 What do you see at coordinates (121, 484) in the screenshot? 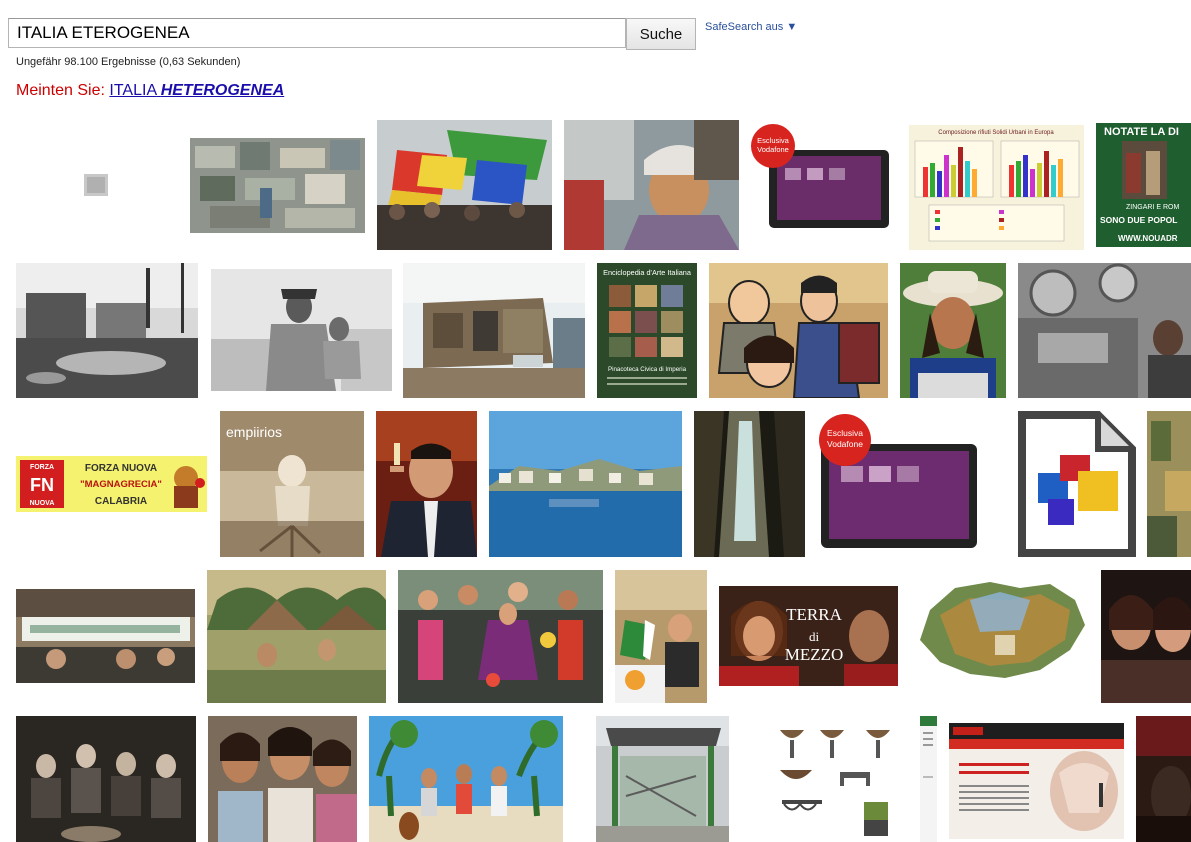
I see `magnagrecia-label: "MAGNAGRECIA"` at bounding box center [121, 484].